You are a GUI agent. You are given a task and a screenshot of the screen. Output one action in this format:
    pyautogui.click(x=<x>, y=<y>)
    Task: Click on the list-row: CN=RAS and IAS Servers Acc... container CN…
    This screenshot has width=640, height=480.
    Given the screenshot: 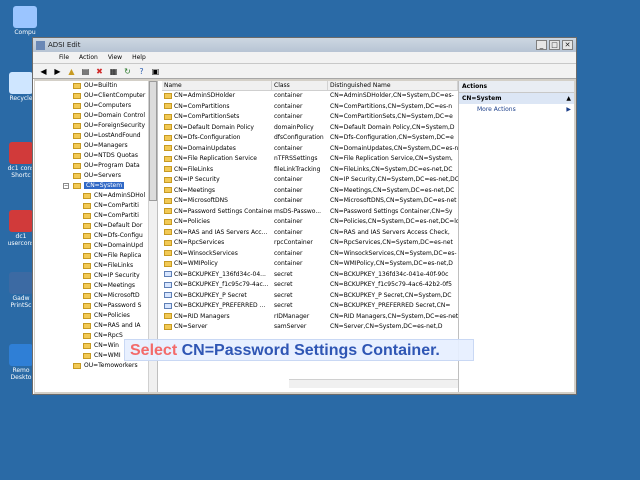 What is the action you would take?
    pyautogui.click(x=310, y=233)
    